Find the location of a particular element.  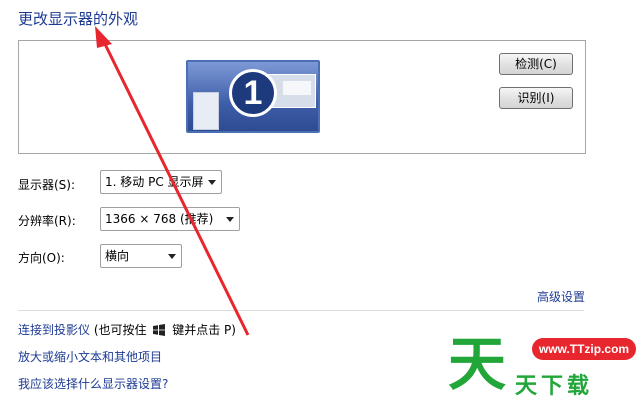

watermark-text: 天下载 is located at coordinates (554, 386).